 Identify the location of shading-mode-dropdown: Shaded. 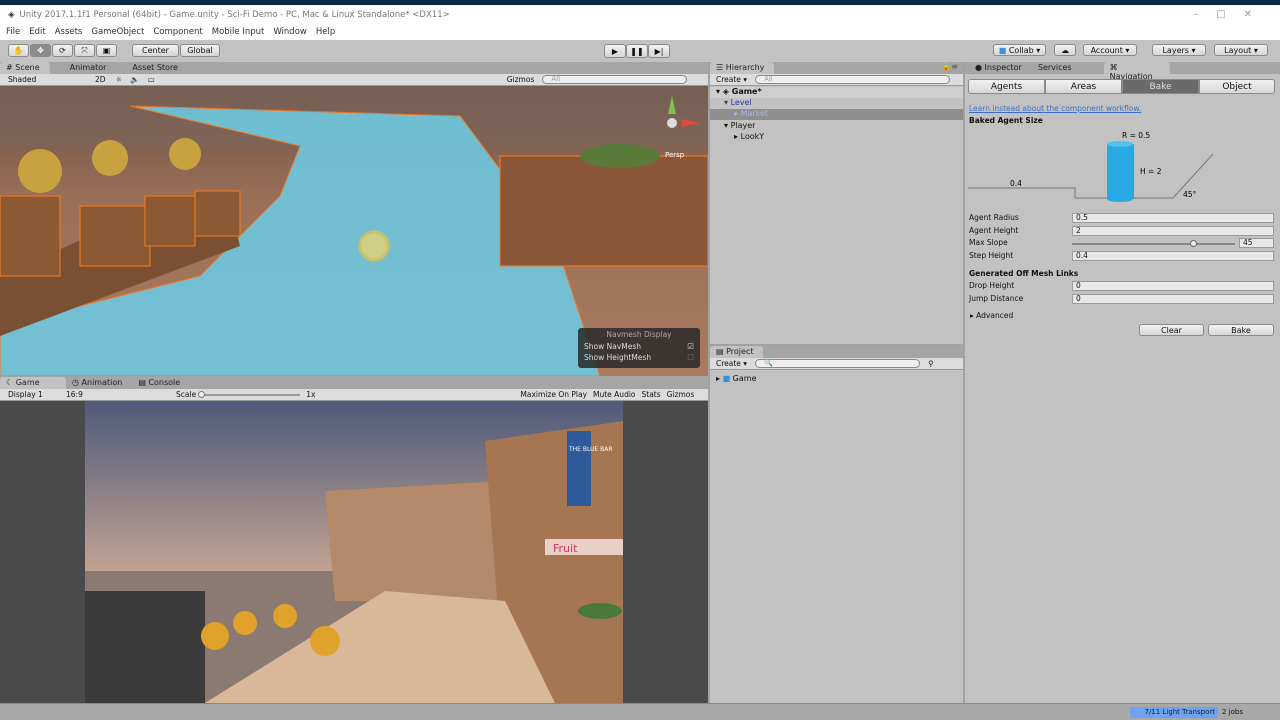
(49, 79).